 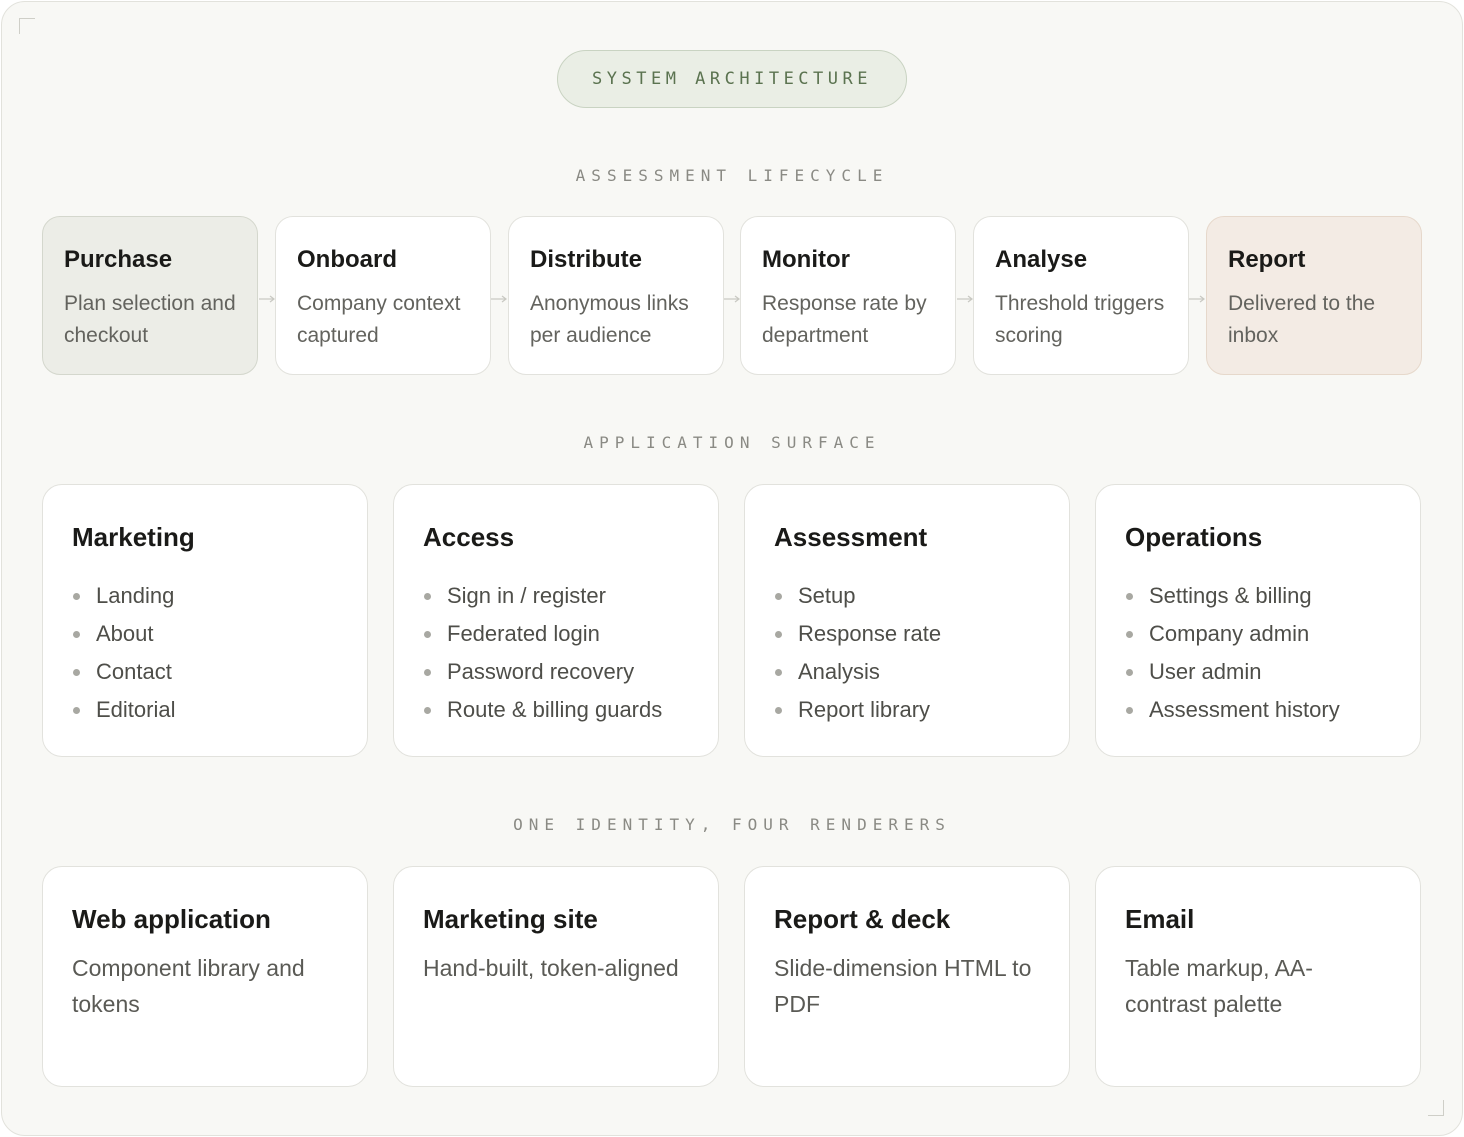 I want to click on step-title: Monitor, so click(x=806, y=259).